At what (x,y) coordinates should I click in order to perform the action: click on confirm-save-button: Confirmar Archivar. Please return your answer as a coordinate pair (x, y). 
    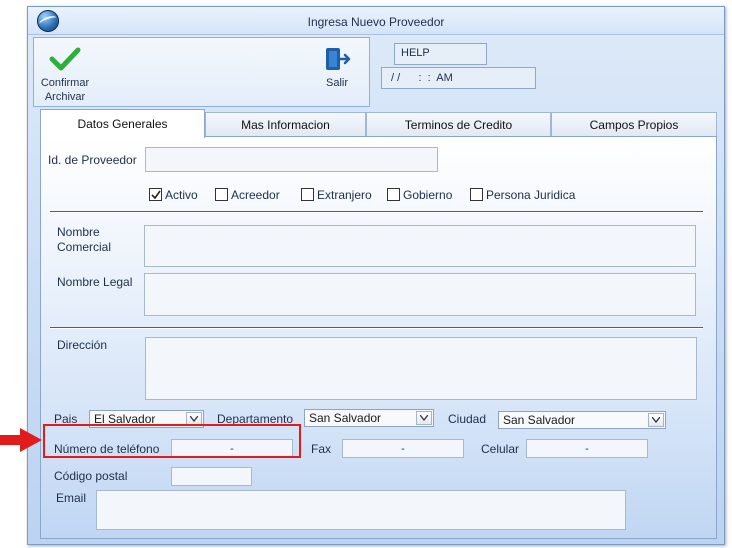
    Looking at the image, I should click on (65, 73).